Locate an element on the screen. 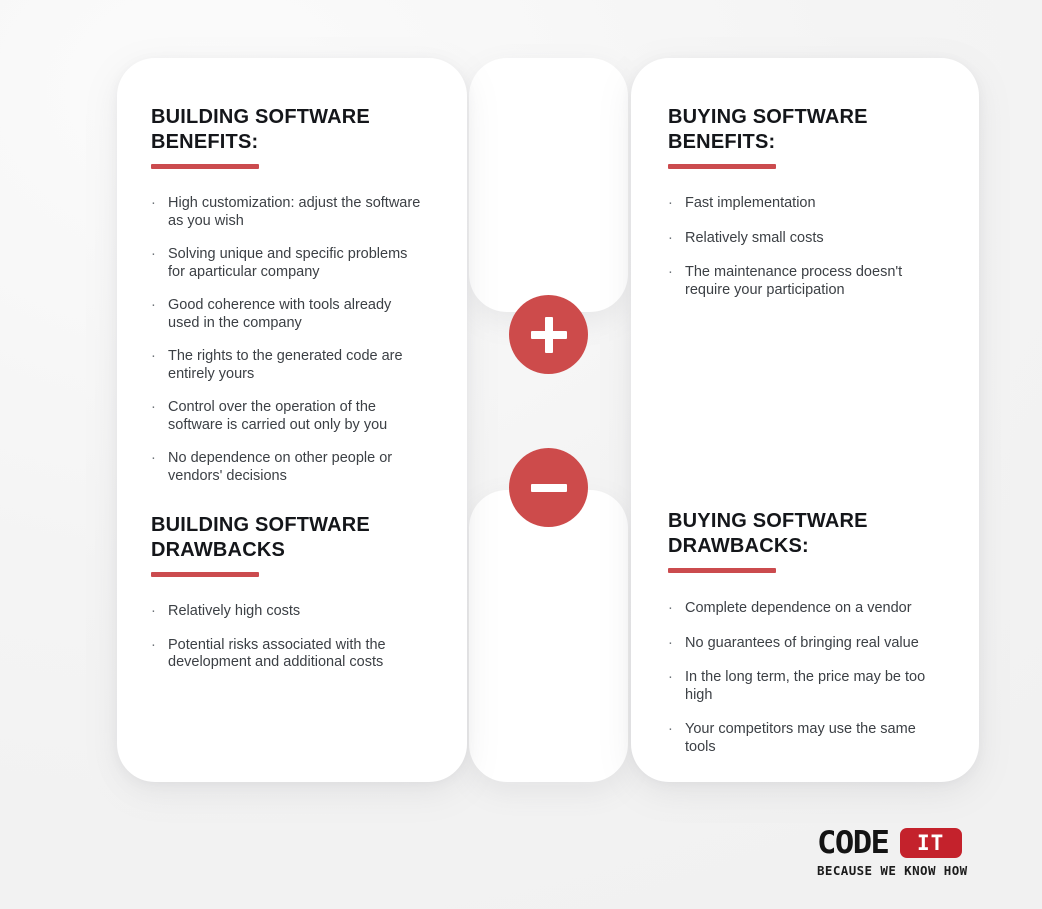 This screenshot has width=1042, height=909. codeit-logo: CODE IT BECAUSE WE KNOW HOW is located at coordinates (910, 852).